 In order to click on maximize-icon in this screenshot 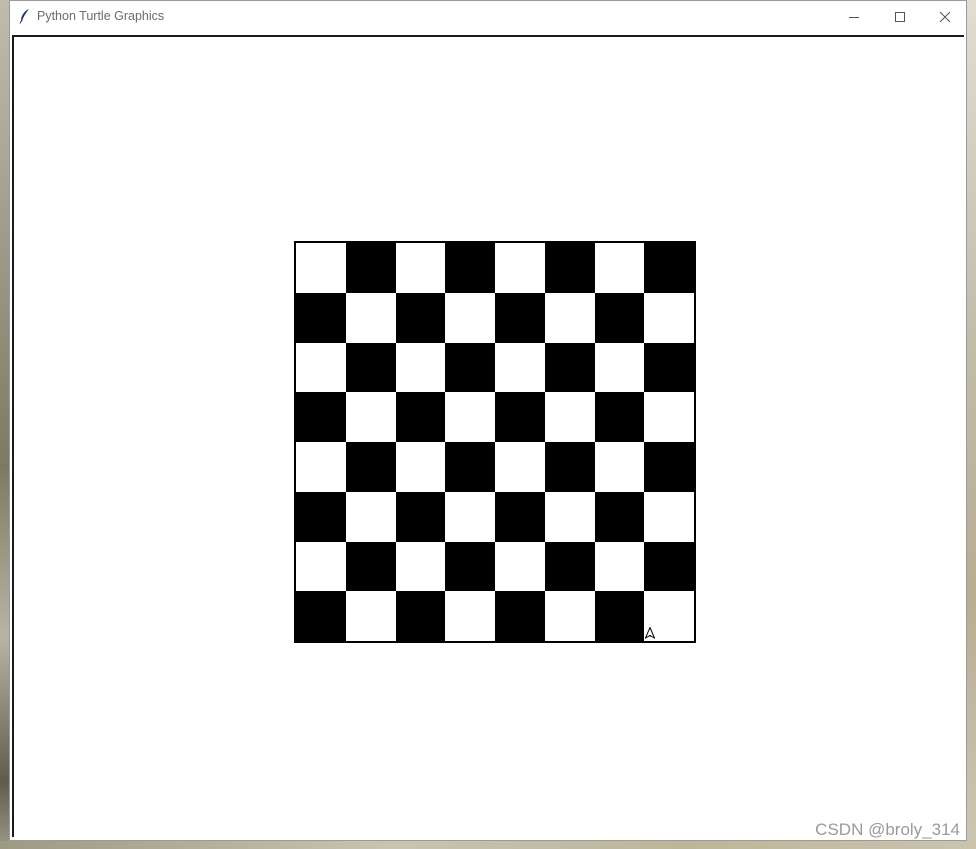, I will do `click(900, 16)`.